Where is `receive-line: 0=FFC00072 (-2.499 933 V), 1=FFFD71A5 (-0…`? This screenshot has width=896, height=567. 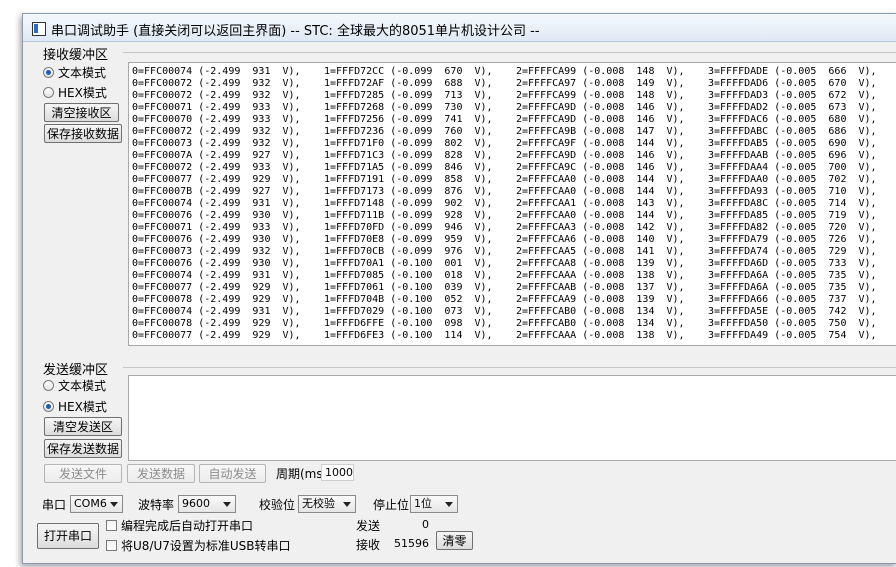
receive-line: 0=FFC00072 (-2.499 933 V), 1=FFFD71A5 (-0… is located at coordinates (512, 168).